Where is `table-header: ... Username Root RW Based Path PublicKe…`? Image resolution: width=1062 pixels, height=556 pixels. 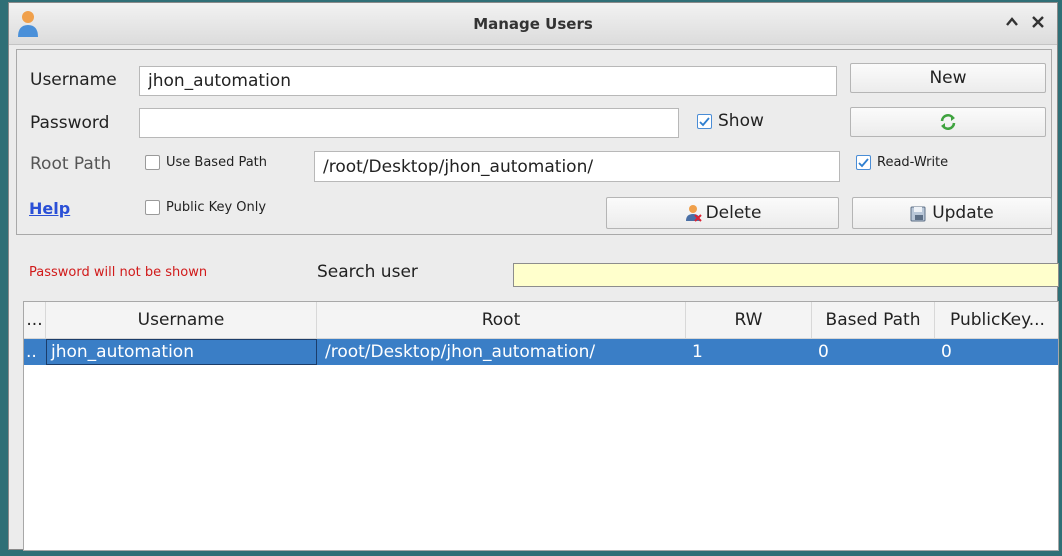 table-header: ... Username Root RW Based Path PublicKe… is located at coordinates (541, 320).